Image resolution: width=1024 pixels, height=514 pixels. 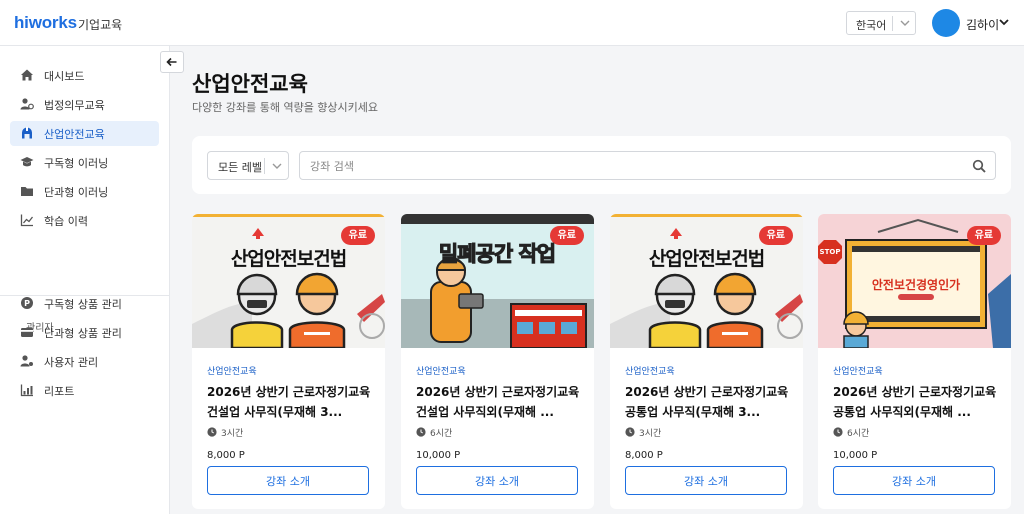 I want to click on sidebar-item-subscription-elearning: 구독형 이러닝, so click(x=84, y=162).